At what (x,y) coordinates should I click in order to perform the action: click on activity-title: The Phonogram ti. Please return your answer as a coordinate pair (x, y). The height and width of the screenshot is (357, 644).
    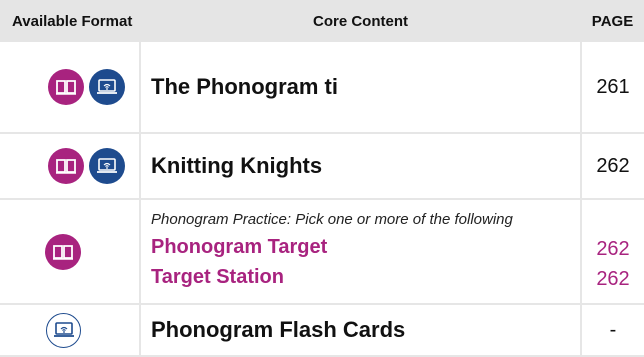
    Looking at the image, I should click on (244, 86).